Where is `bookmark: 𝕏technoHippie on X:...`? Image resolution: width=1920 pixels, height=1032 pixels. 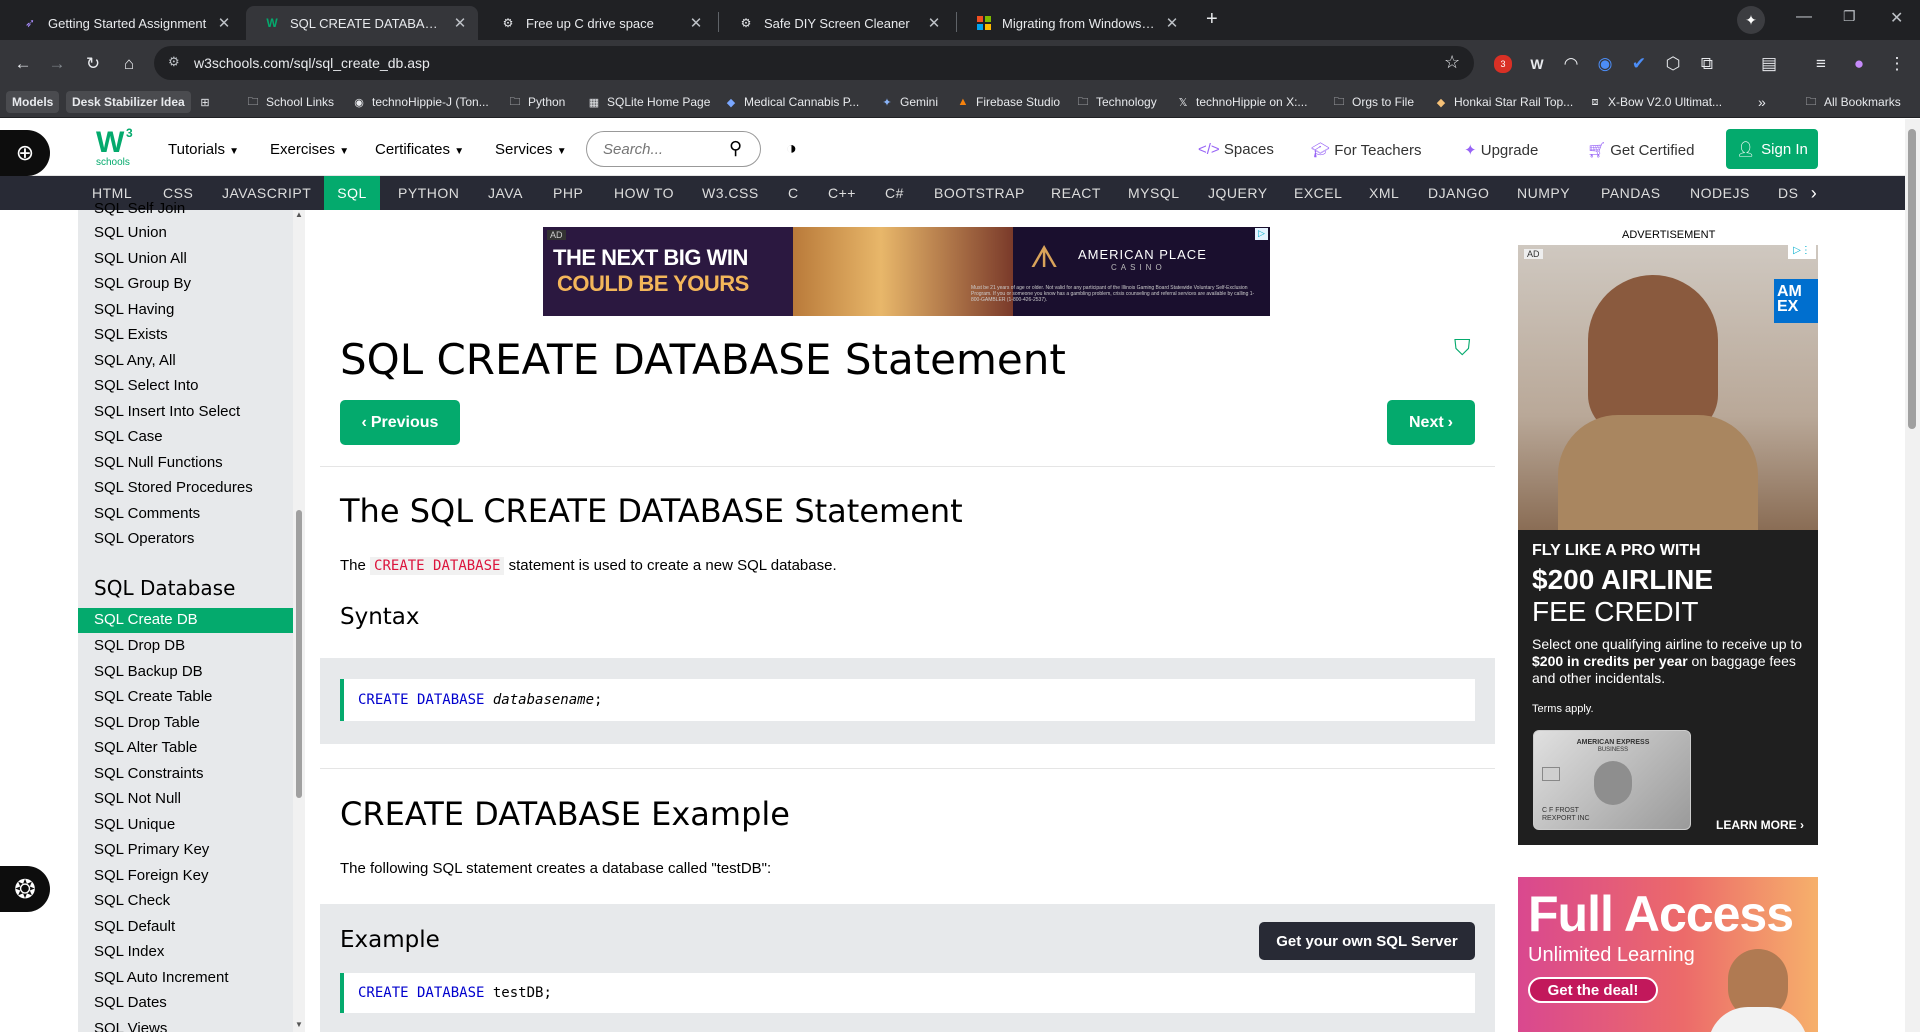
bookmark: 𝕏technoHippie on X:... is located at coordinates (1242, 102).